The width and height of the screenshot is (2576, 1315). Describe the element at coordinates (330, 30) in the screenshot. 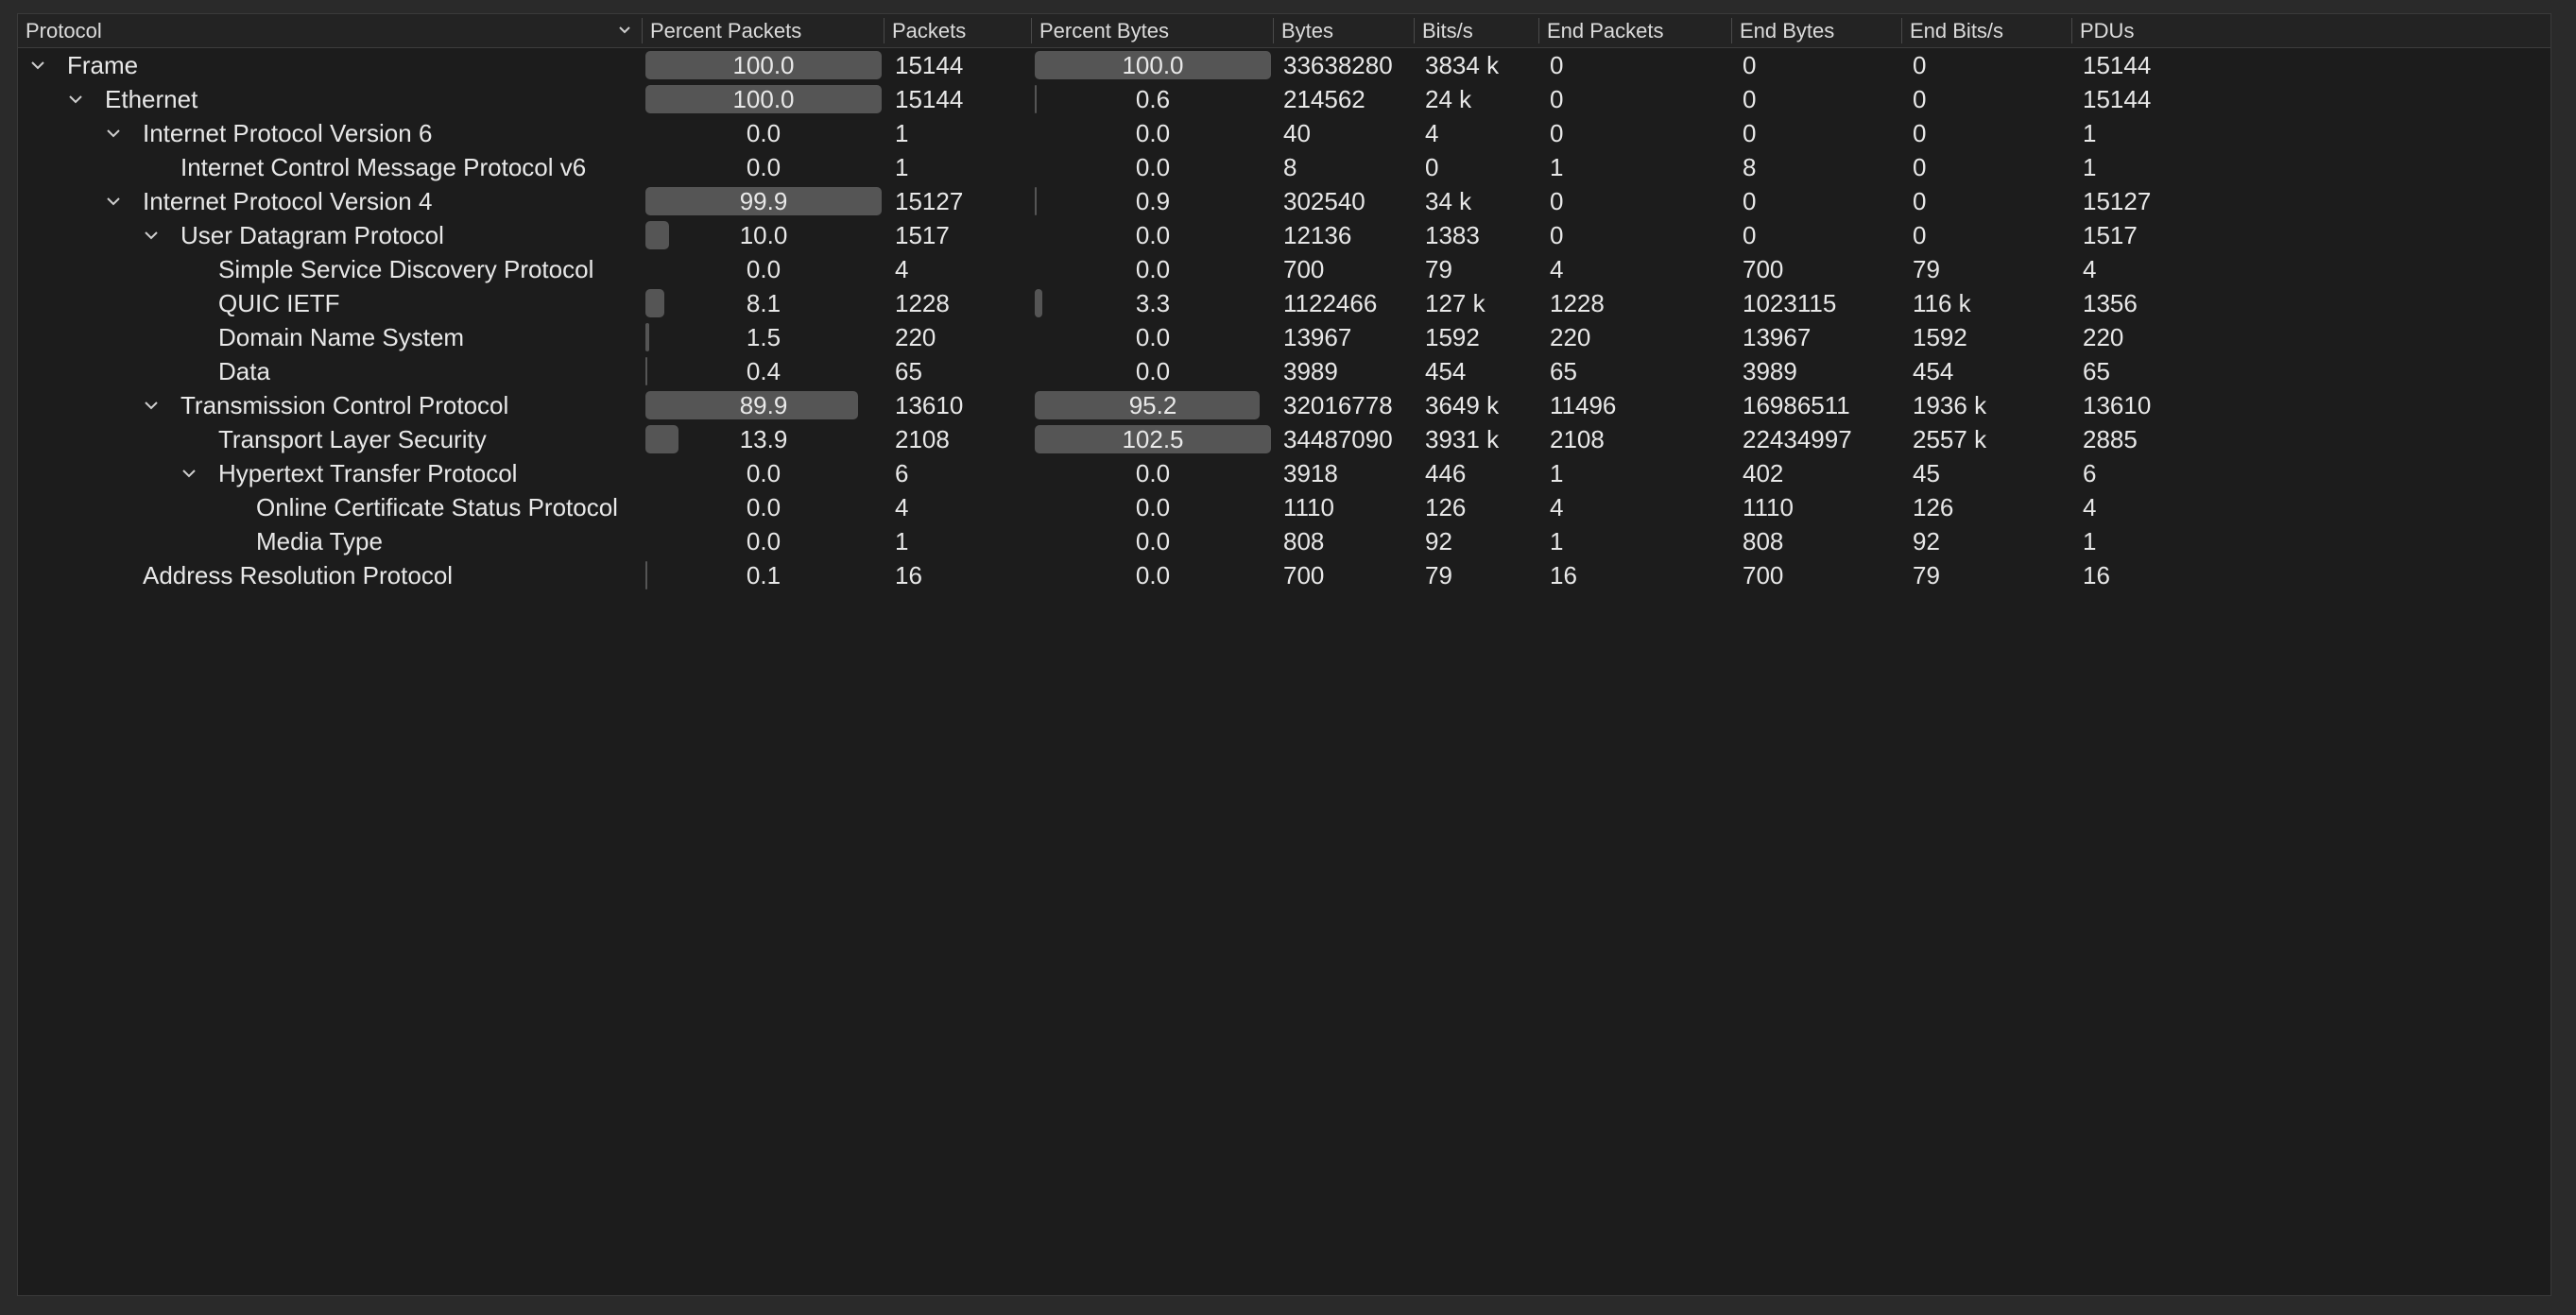

I see `column-protocol: Protocol` at that location.